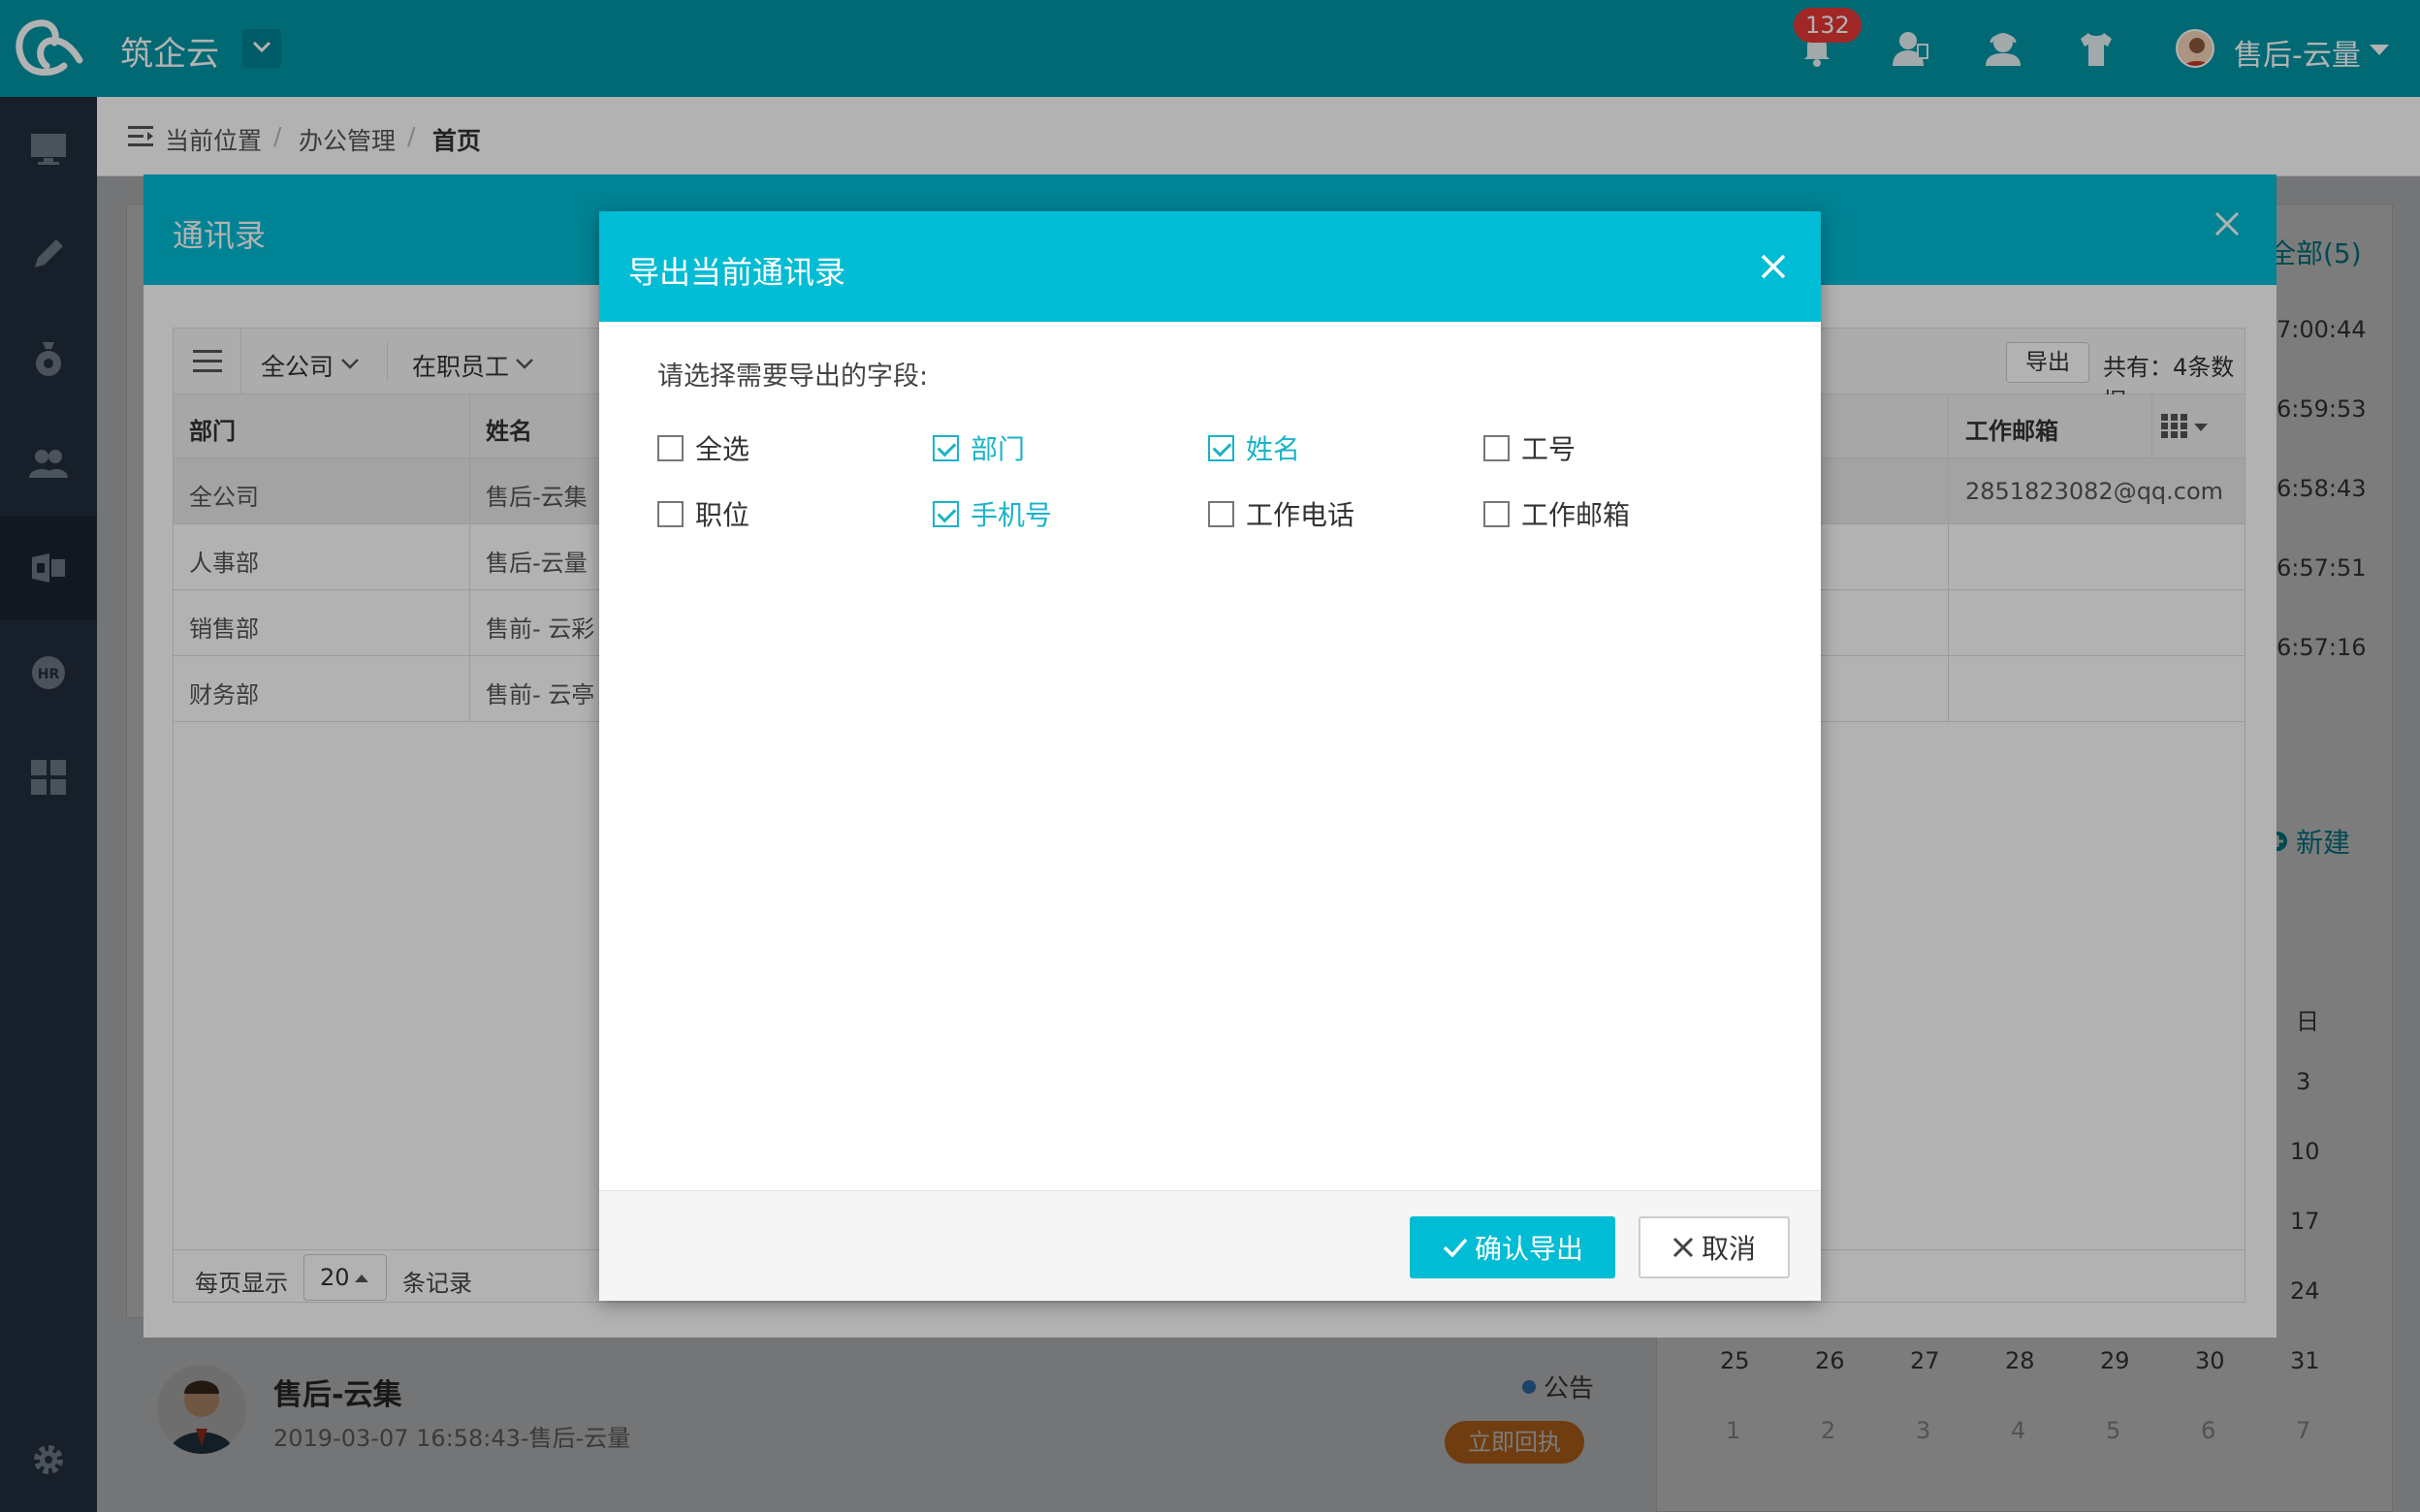  What do you see at coordinates (1576, 515) in the screenshot?
I see `option-label: 工作邮箱` at bounding box center [1576, 515].